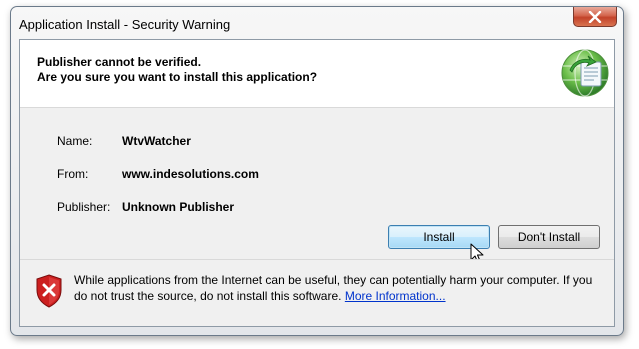 This screenshot has height=349, width=639. I want to click on warning-headline: Publisher cannot be verified., so click(119, 62).